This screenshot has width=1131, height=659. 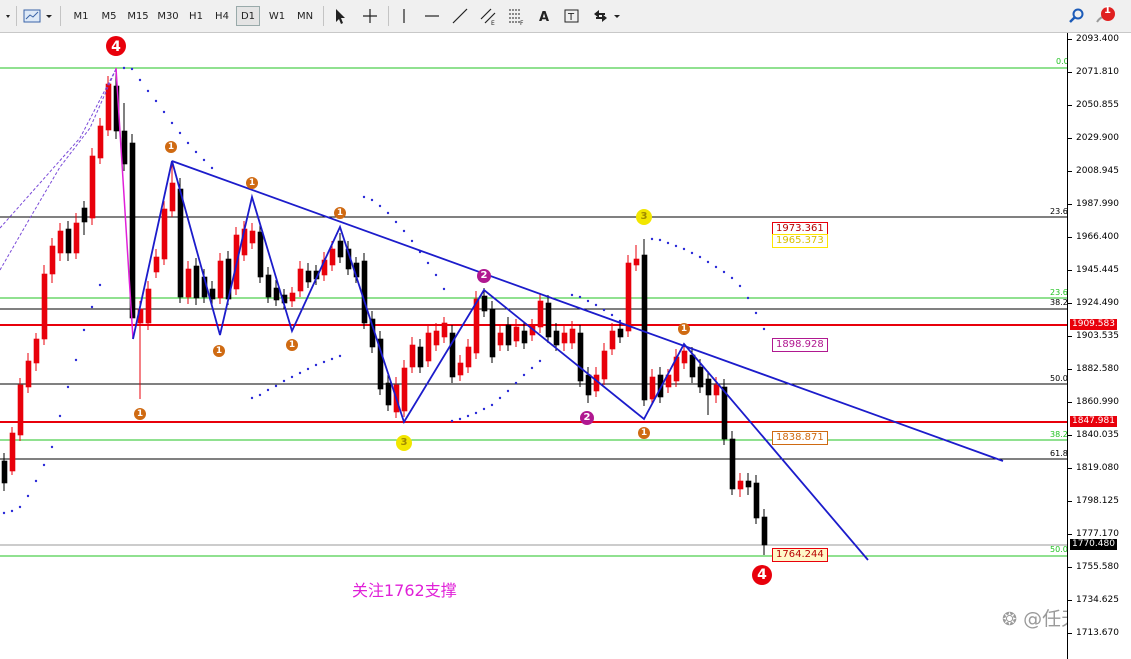 What do you see at coordinates (1093, 324) in the screenshot?
I see `red-line-price-tag: 1909.583` at bounding box center [1093, 324].